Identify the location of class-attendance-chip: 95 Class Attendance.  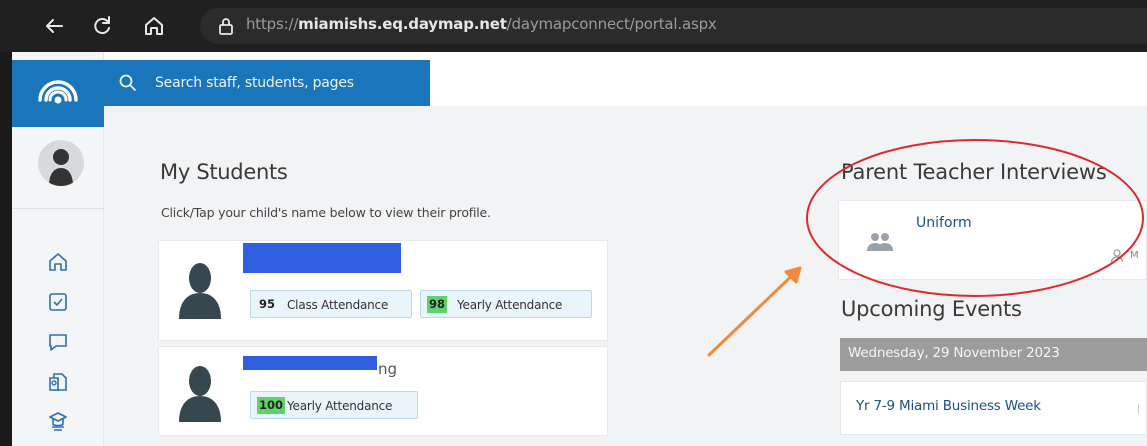
(331, 304).